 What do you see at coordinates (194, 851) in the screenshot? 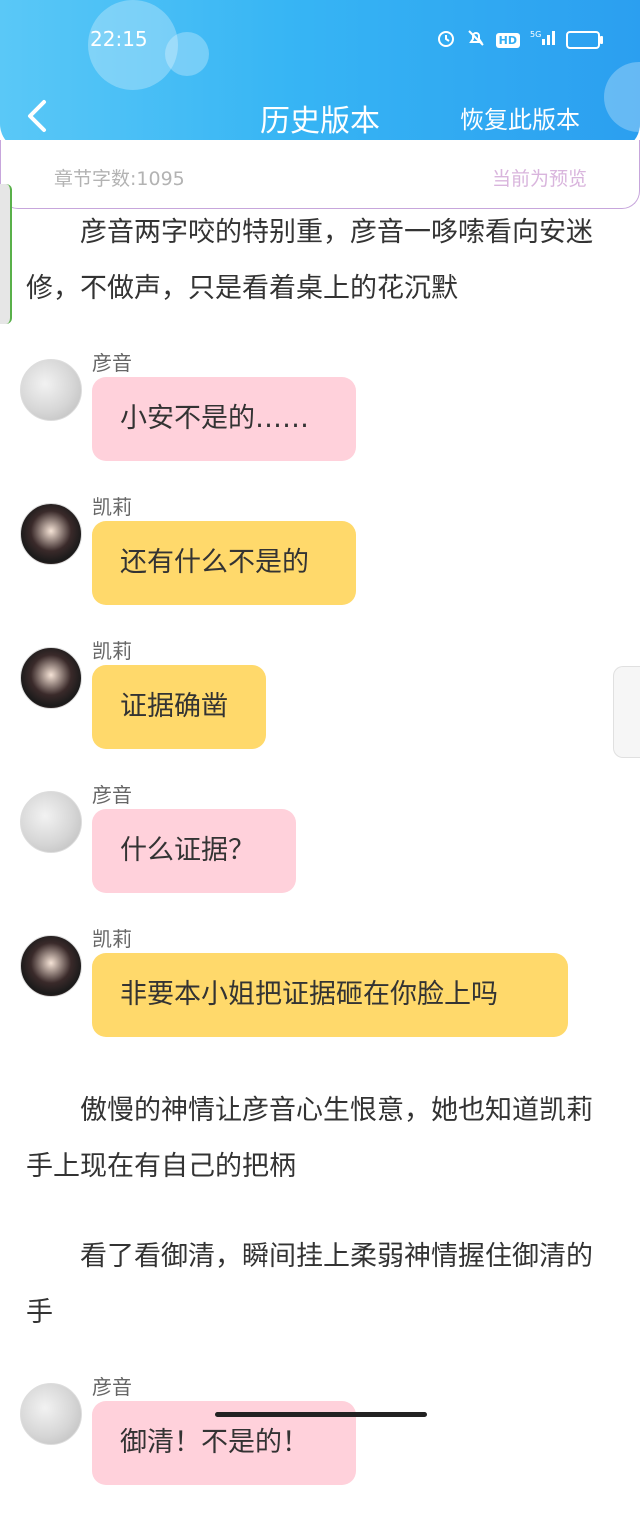
I see `message-bubble: 什么证据？` at bounding box center [194, 851].